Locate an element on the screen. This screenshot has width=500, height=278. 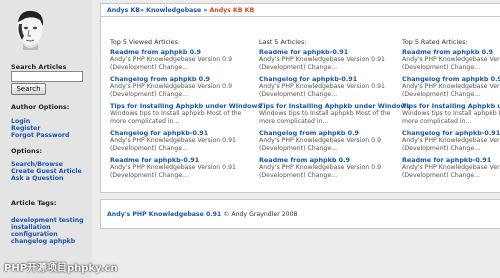
breadcrumb-knowledgebase: Knowledgebase is located at coordinates (173, 10).